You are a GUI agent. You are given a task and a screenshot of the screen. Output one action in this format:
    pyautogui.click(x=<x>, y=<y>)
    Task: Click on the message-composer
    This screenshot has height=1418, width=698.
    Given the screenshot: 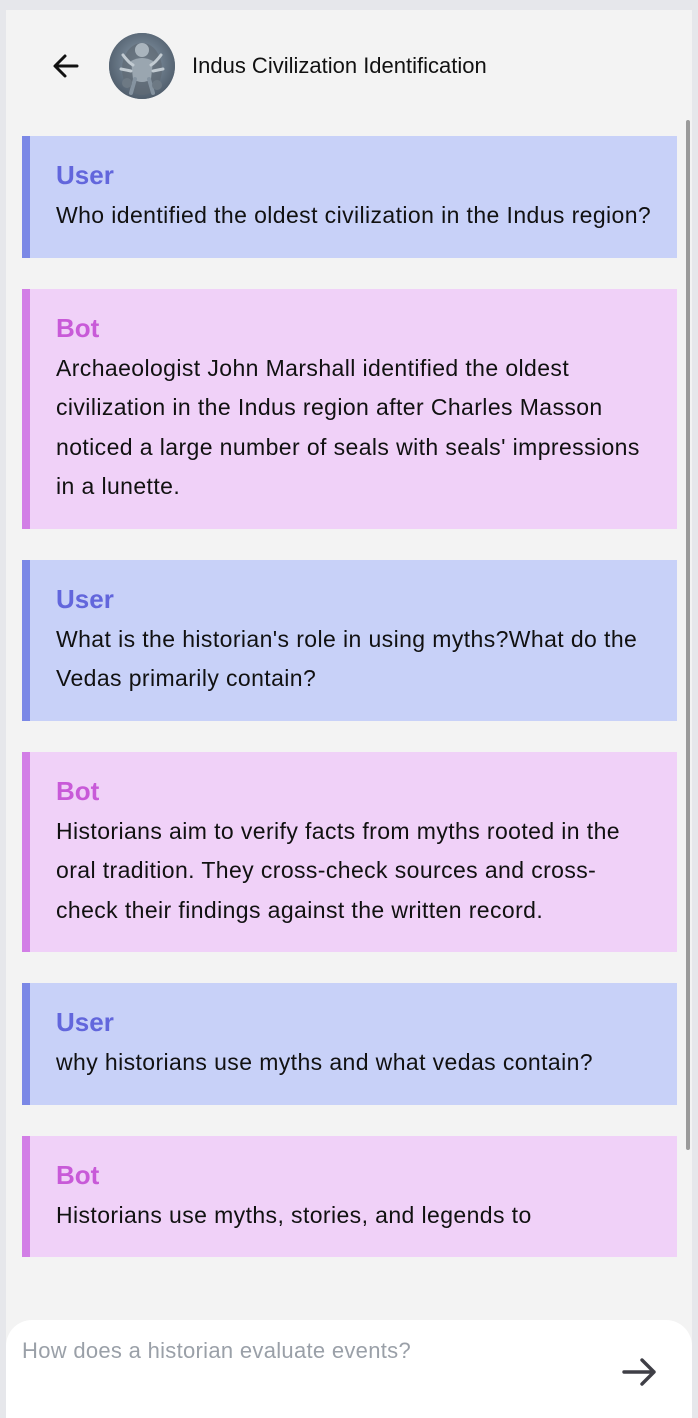 What is the action you would take?
    pyautogui.click(x=349, y=1369)
    